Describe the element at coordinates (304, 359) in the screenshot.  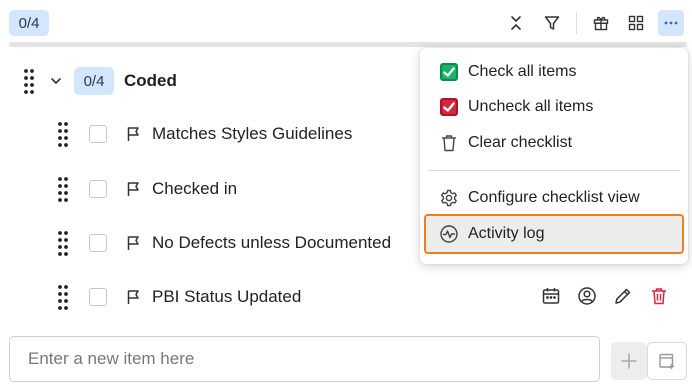
I see `new-item-input` at that location.